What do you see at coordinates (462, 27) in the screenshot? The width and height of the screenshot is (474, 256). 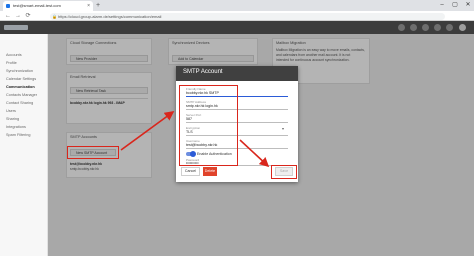 I see `avatar` at bounding box center [462, 27].